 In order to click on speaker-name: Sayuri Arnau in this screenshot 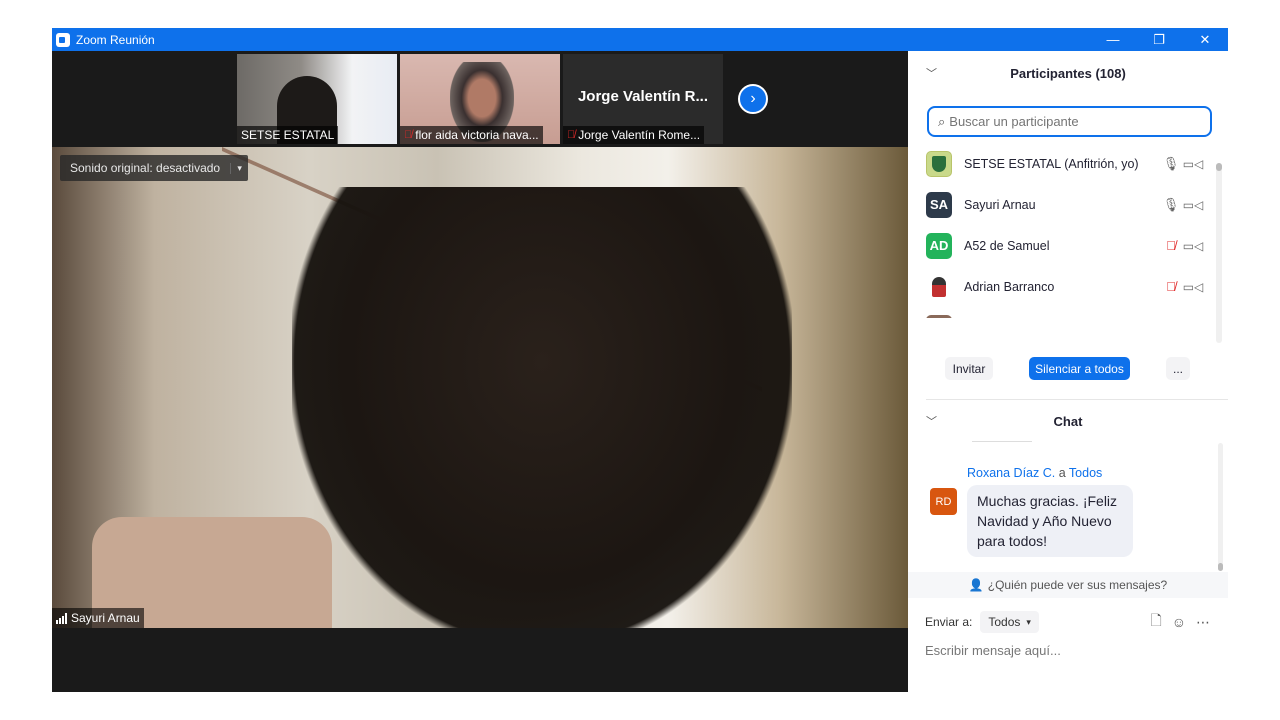, I will do `click(105, 618)`.